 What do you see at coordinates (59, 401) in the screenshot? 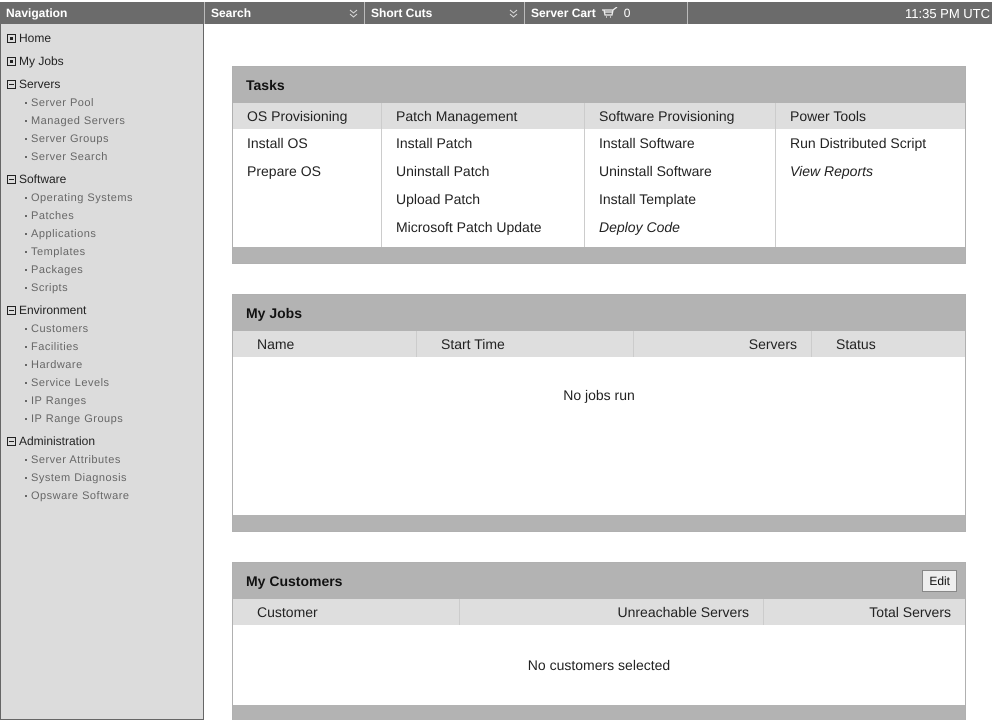
I see `nav-sublink: IP Ranges` at bounding box center [59, 401].